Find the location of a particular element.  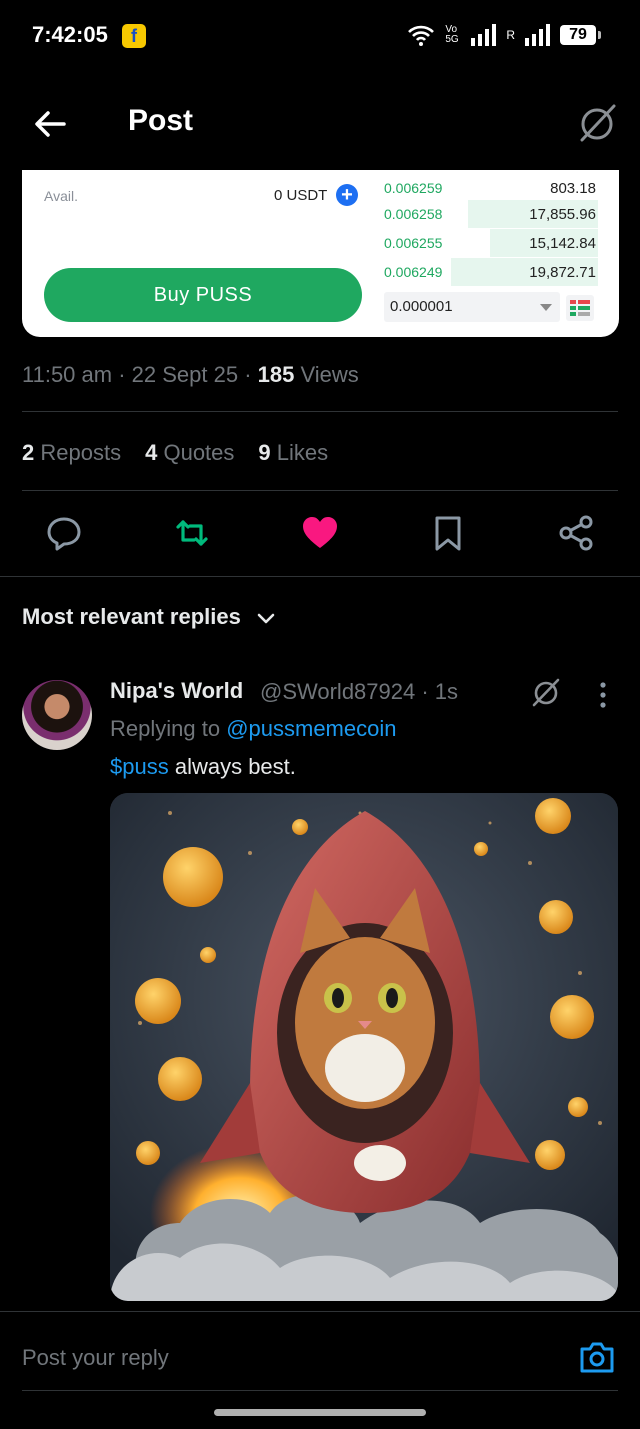

camera-icon is located at coordinates (597, 1357).